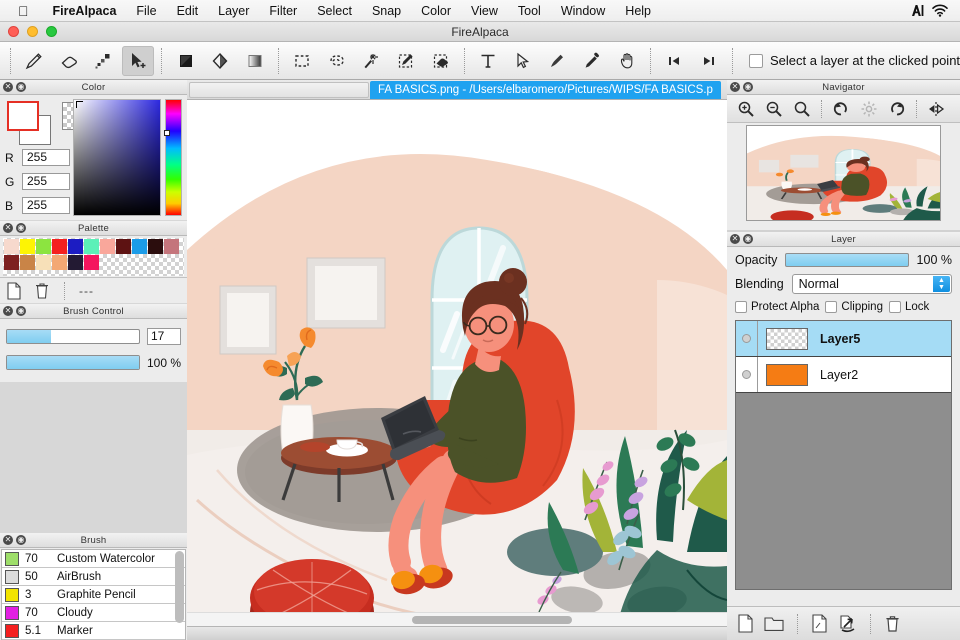  I want to click on clipping-option: Clipping, so click(854, 307).